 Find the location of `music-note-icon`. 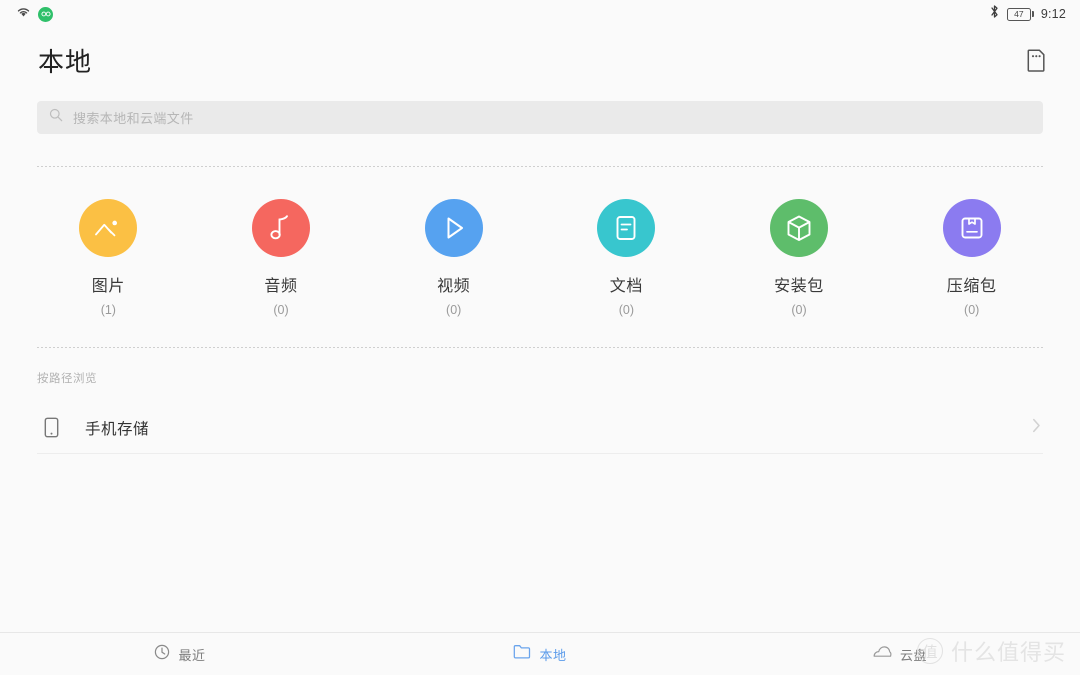

music-note-icon is located at coordinates (281, 228).